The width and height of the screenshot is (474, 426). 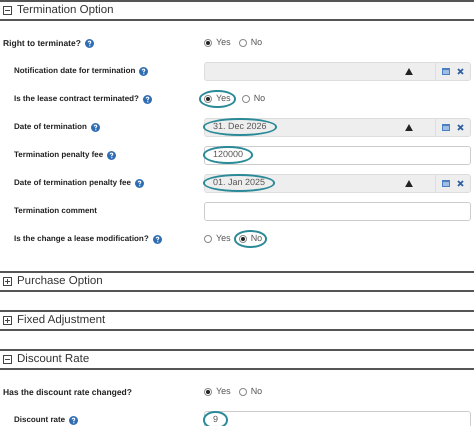 I want to click on field-value: 9, so click(x=215, y=418).